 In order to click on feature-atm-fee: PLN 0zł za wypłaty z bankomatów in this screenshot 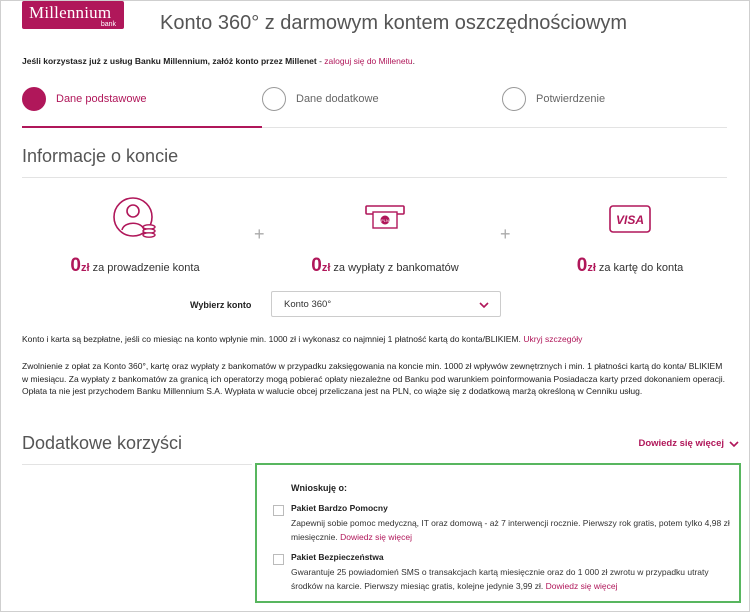, I will do `click(385, 236)`.